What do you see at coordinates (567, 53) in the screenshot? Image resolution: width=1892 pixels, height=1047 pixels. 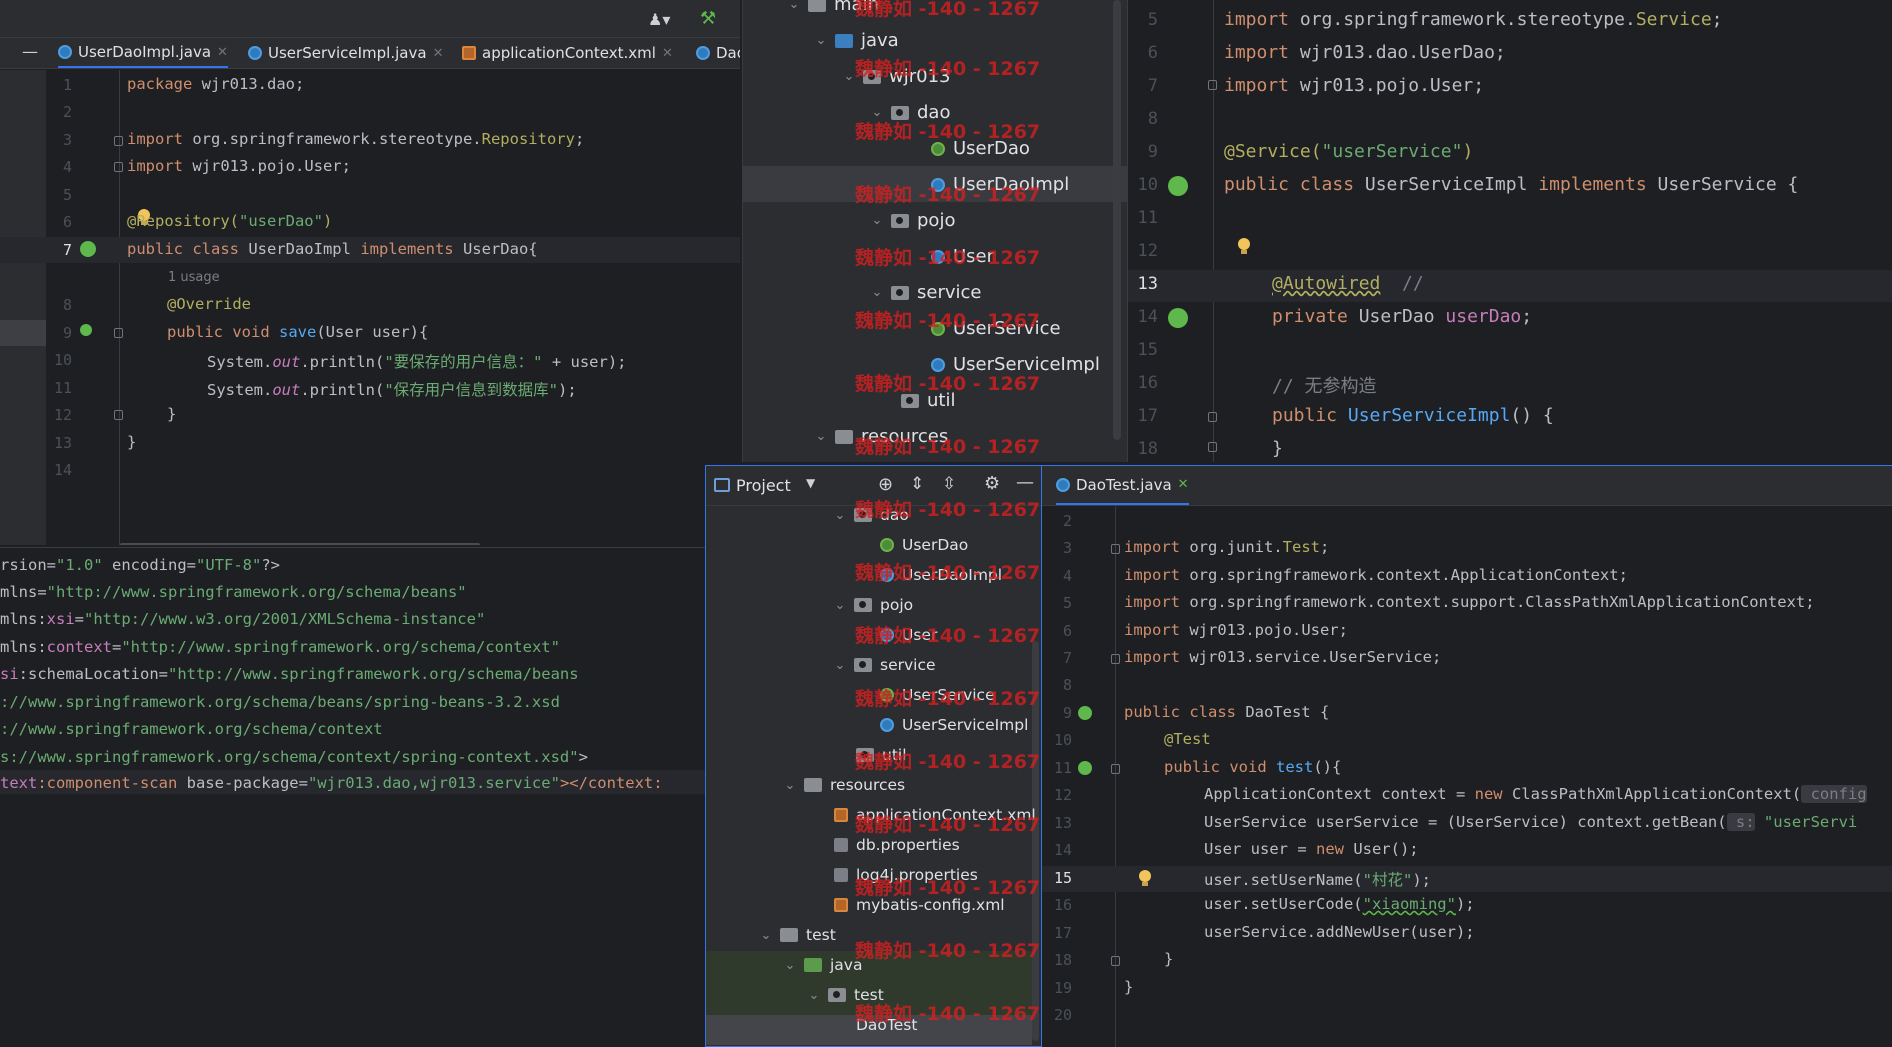 I see `tab-applicationcontext: applicationContext.xml ✕` at bounding box center [567, 53].